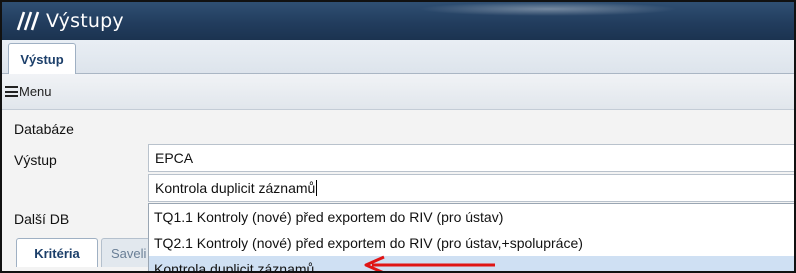 Image resolution: width=796 pixels, height=273 pixels. Describe the element at coordinates (471, 188) in the screenshot. I see `vystup-combobox: Kontrola duplicit záznamů` at that location.